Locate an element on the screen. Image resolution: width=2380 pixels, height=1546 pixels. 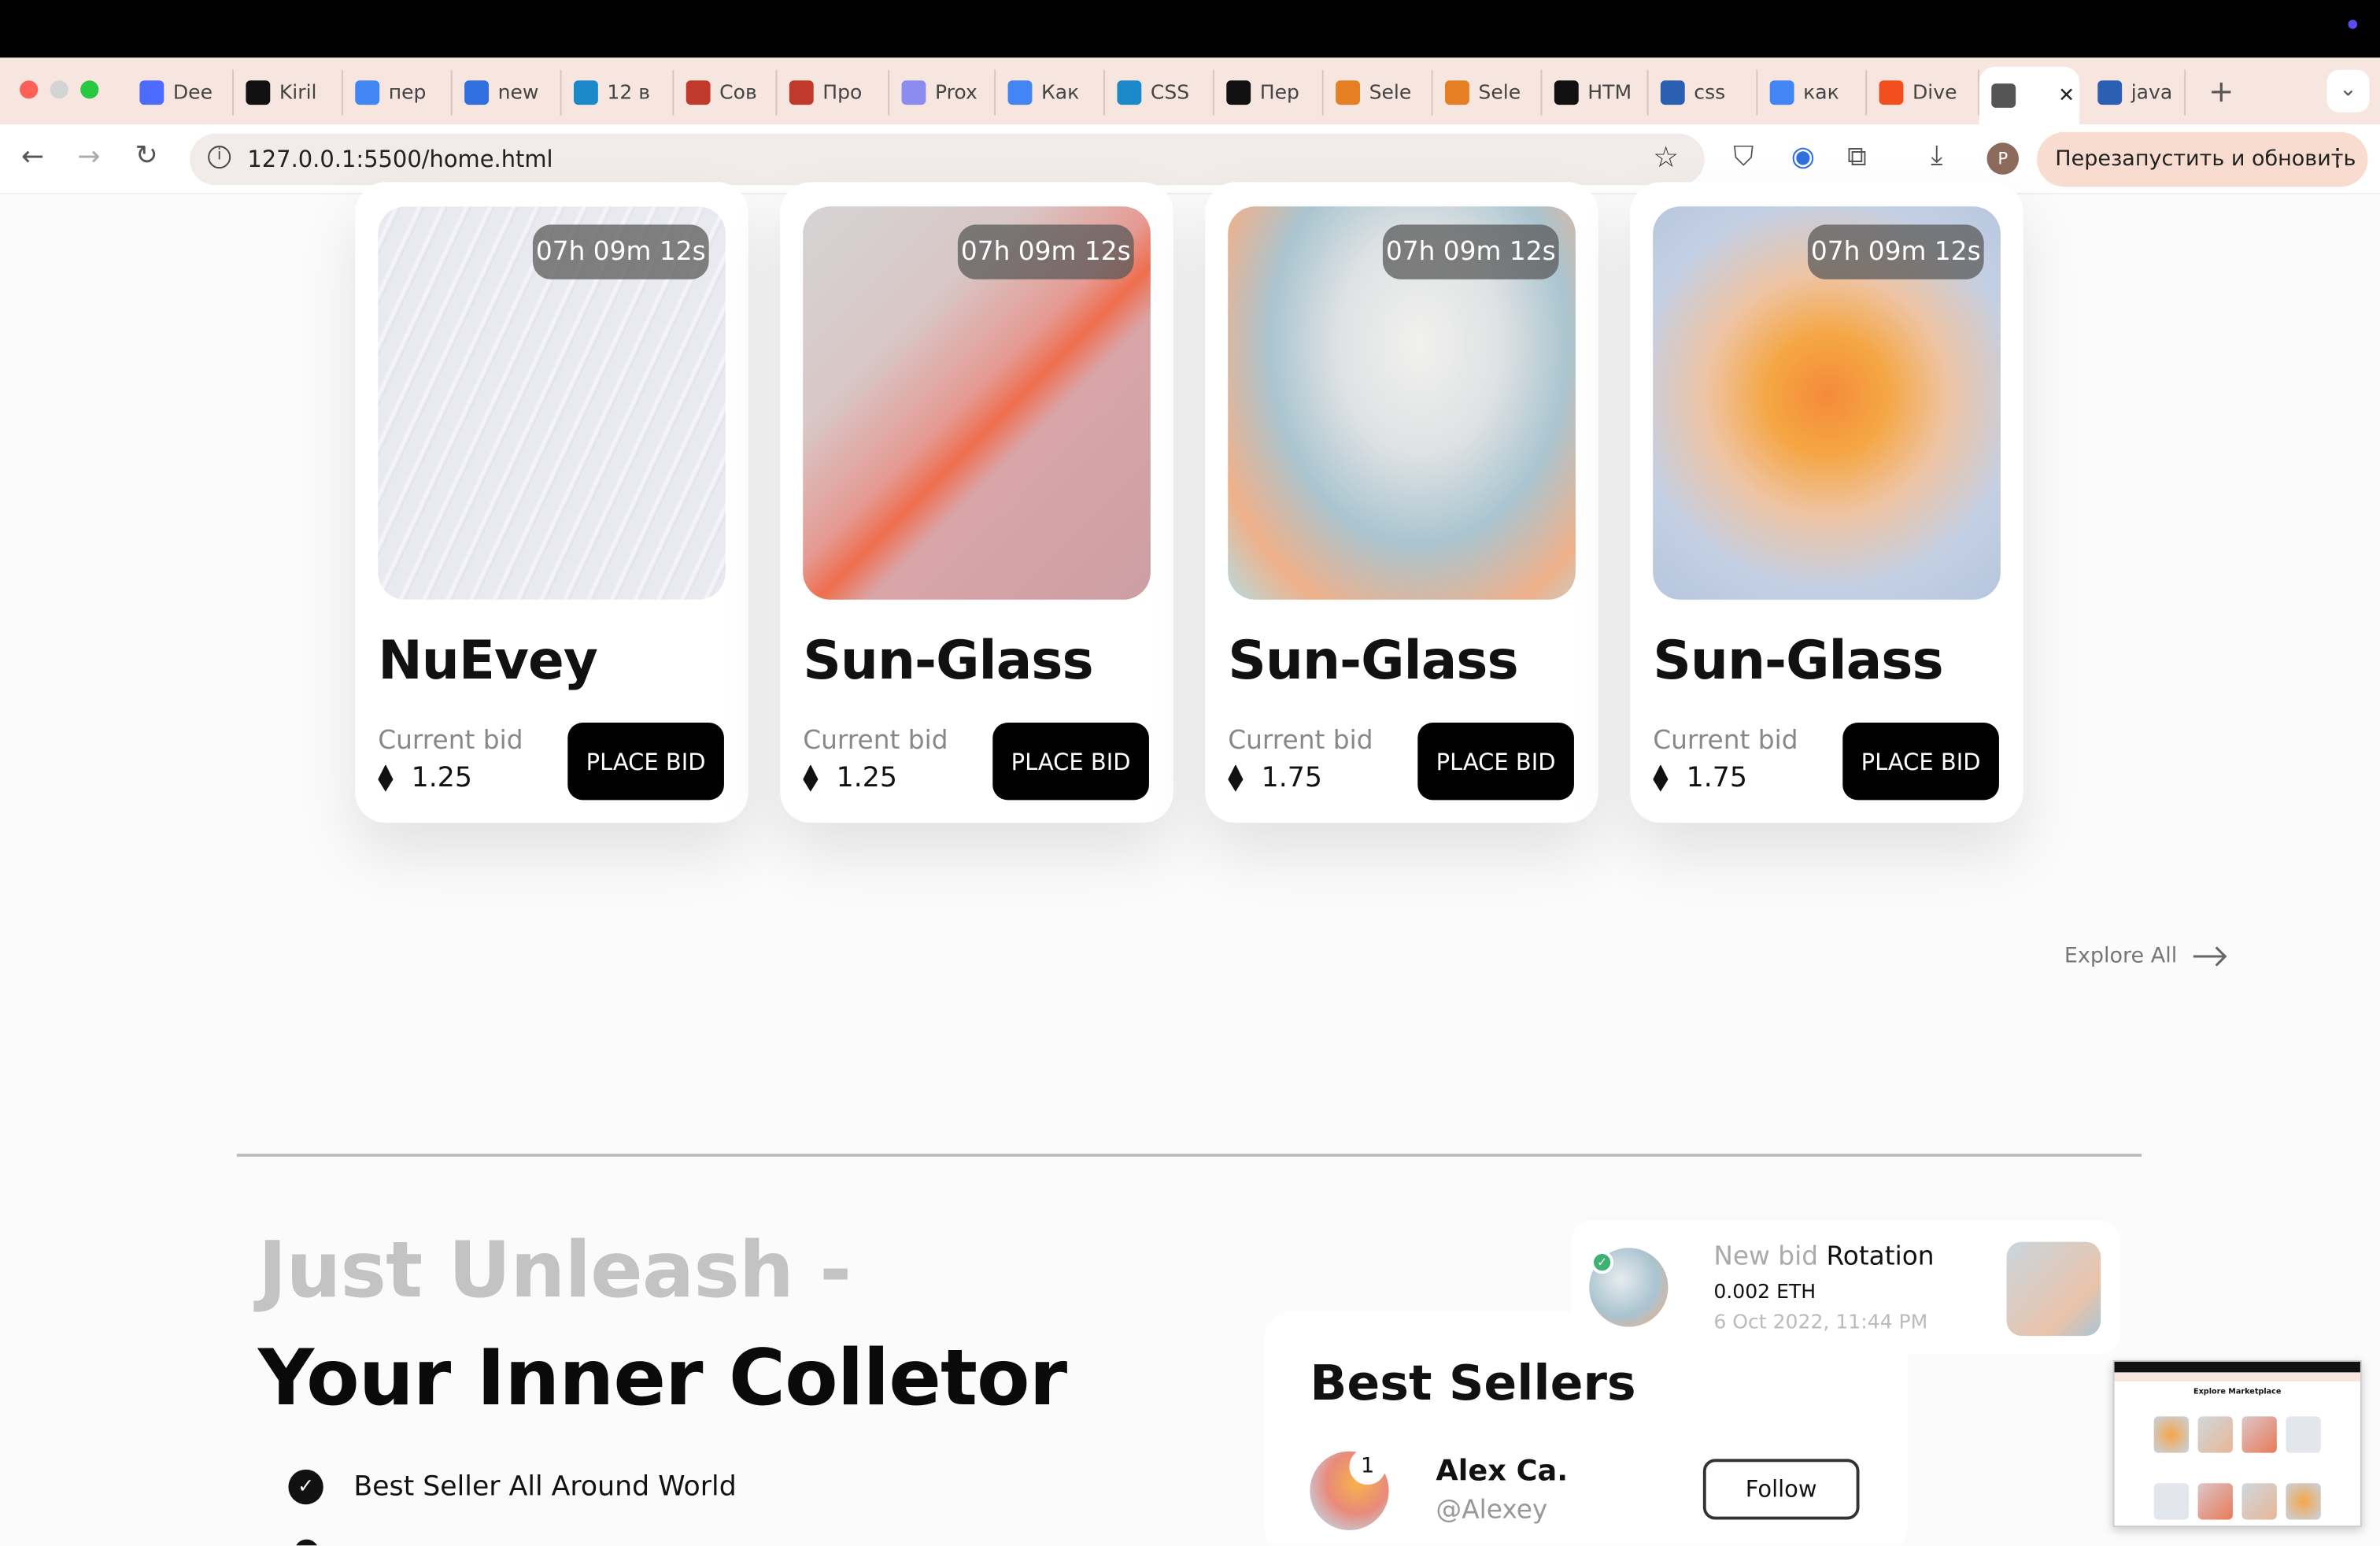
tab-label: Про is located at coordinates (843, 93).